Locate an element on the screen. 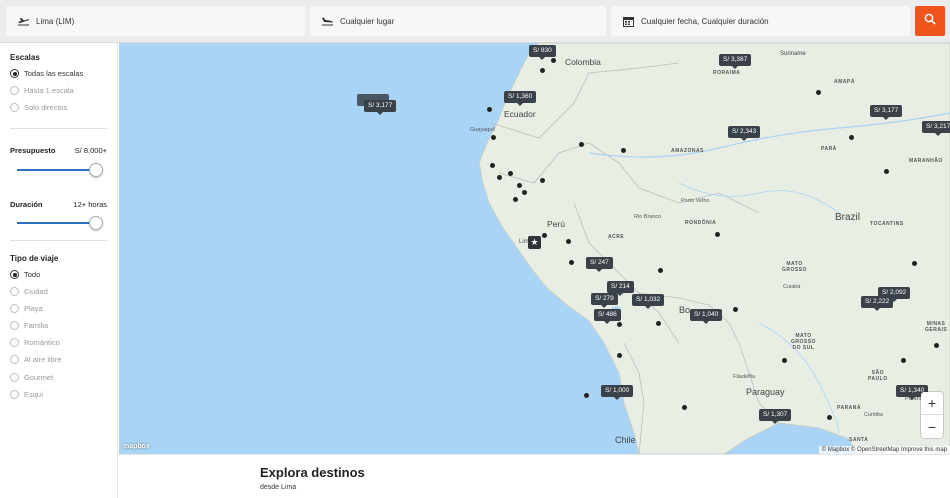 The image size is (950, 498). zoom-out-button: − is located at coordinates (932, 426).